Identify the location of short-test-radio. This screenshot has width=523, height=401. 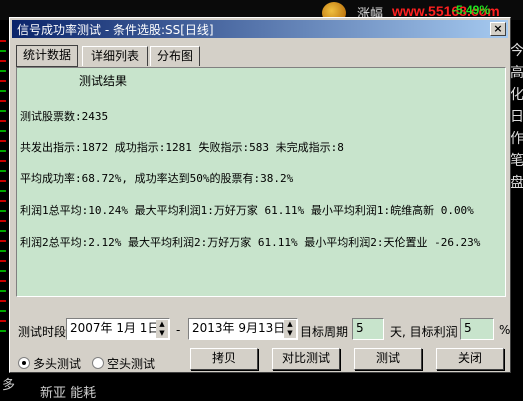
(98, 363).